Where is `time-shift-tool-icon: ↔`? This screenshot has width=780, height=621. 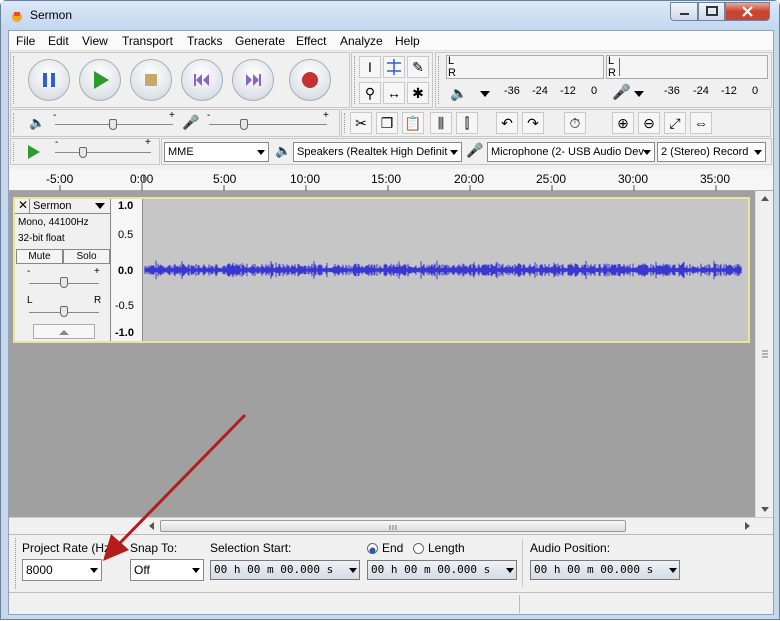 time-shift-tool-icon: ↔ is located at coordinates (394, 93).